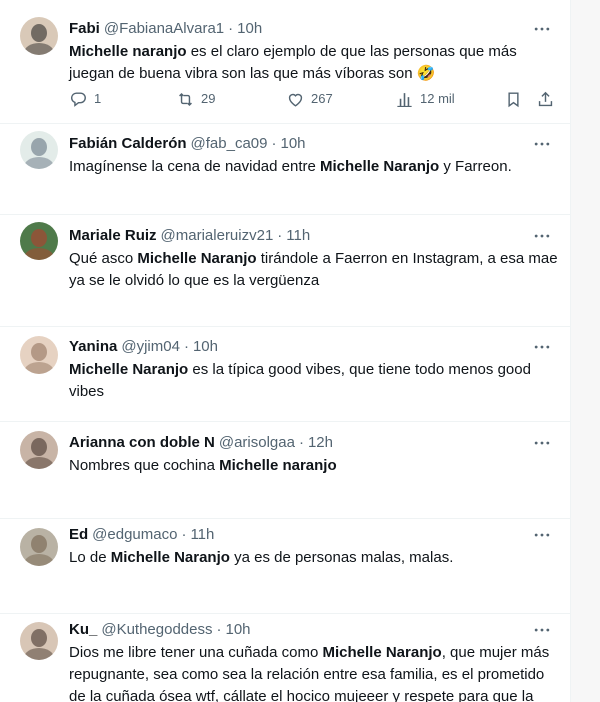 Image resolution: width=600 pixels, height=702 pixels. What do you see at coordinates (103, 258) in the screenshot?
I see `text-segment: Qué asco` at bounding box center [103, 258].